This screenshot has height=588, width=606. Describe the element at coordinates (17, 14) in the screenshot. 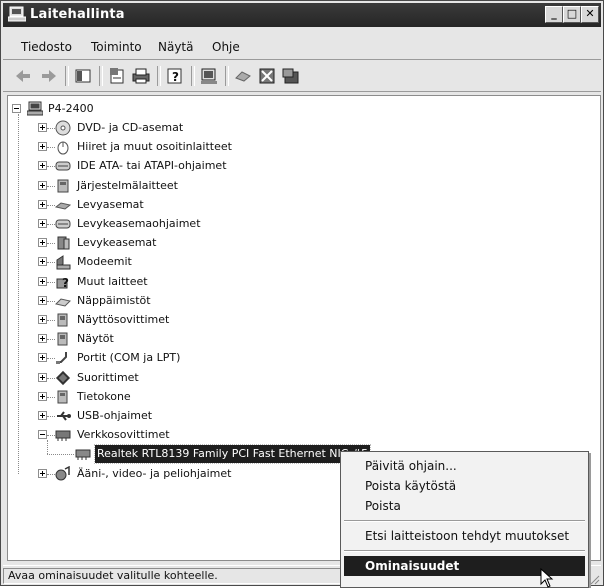

I see `device-manager-icon` at that location.